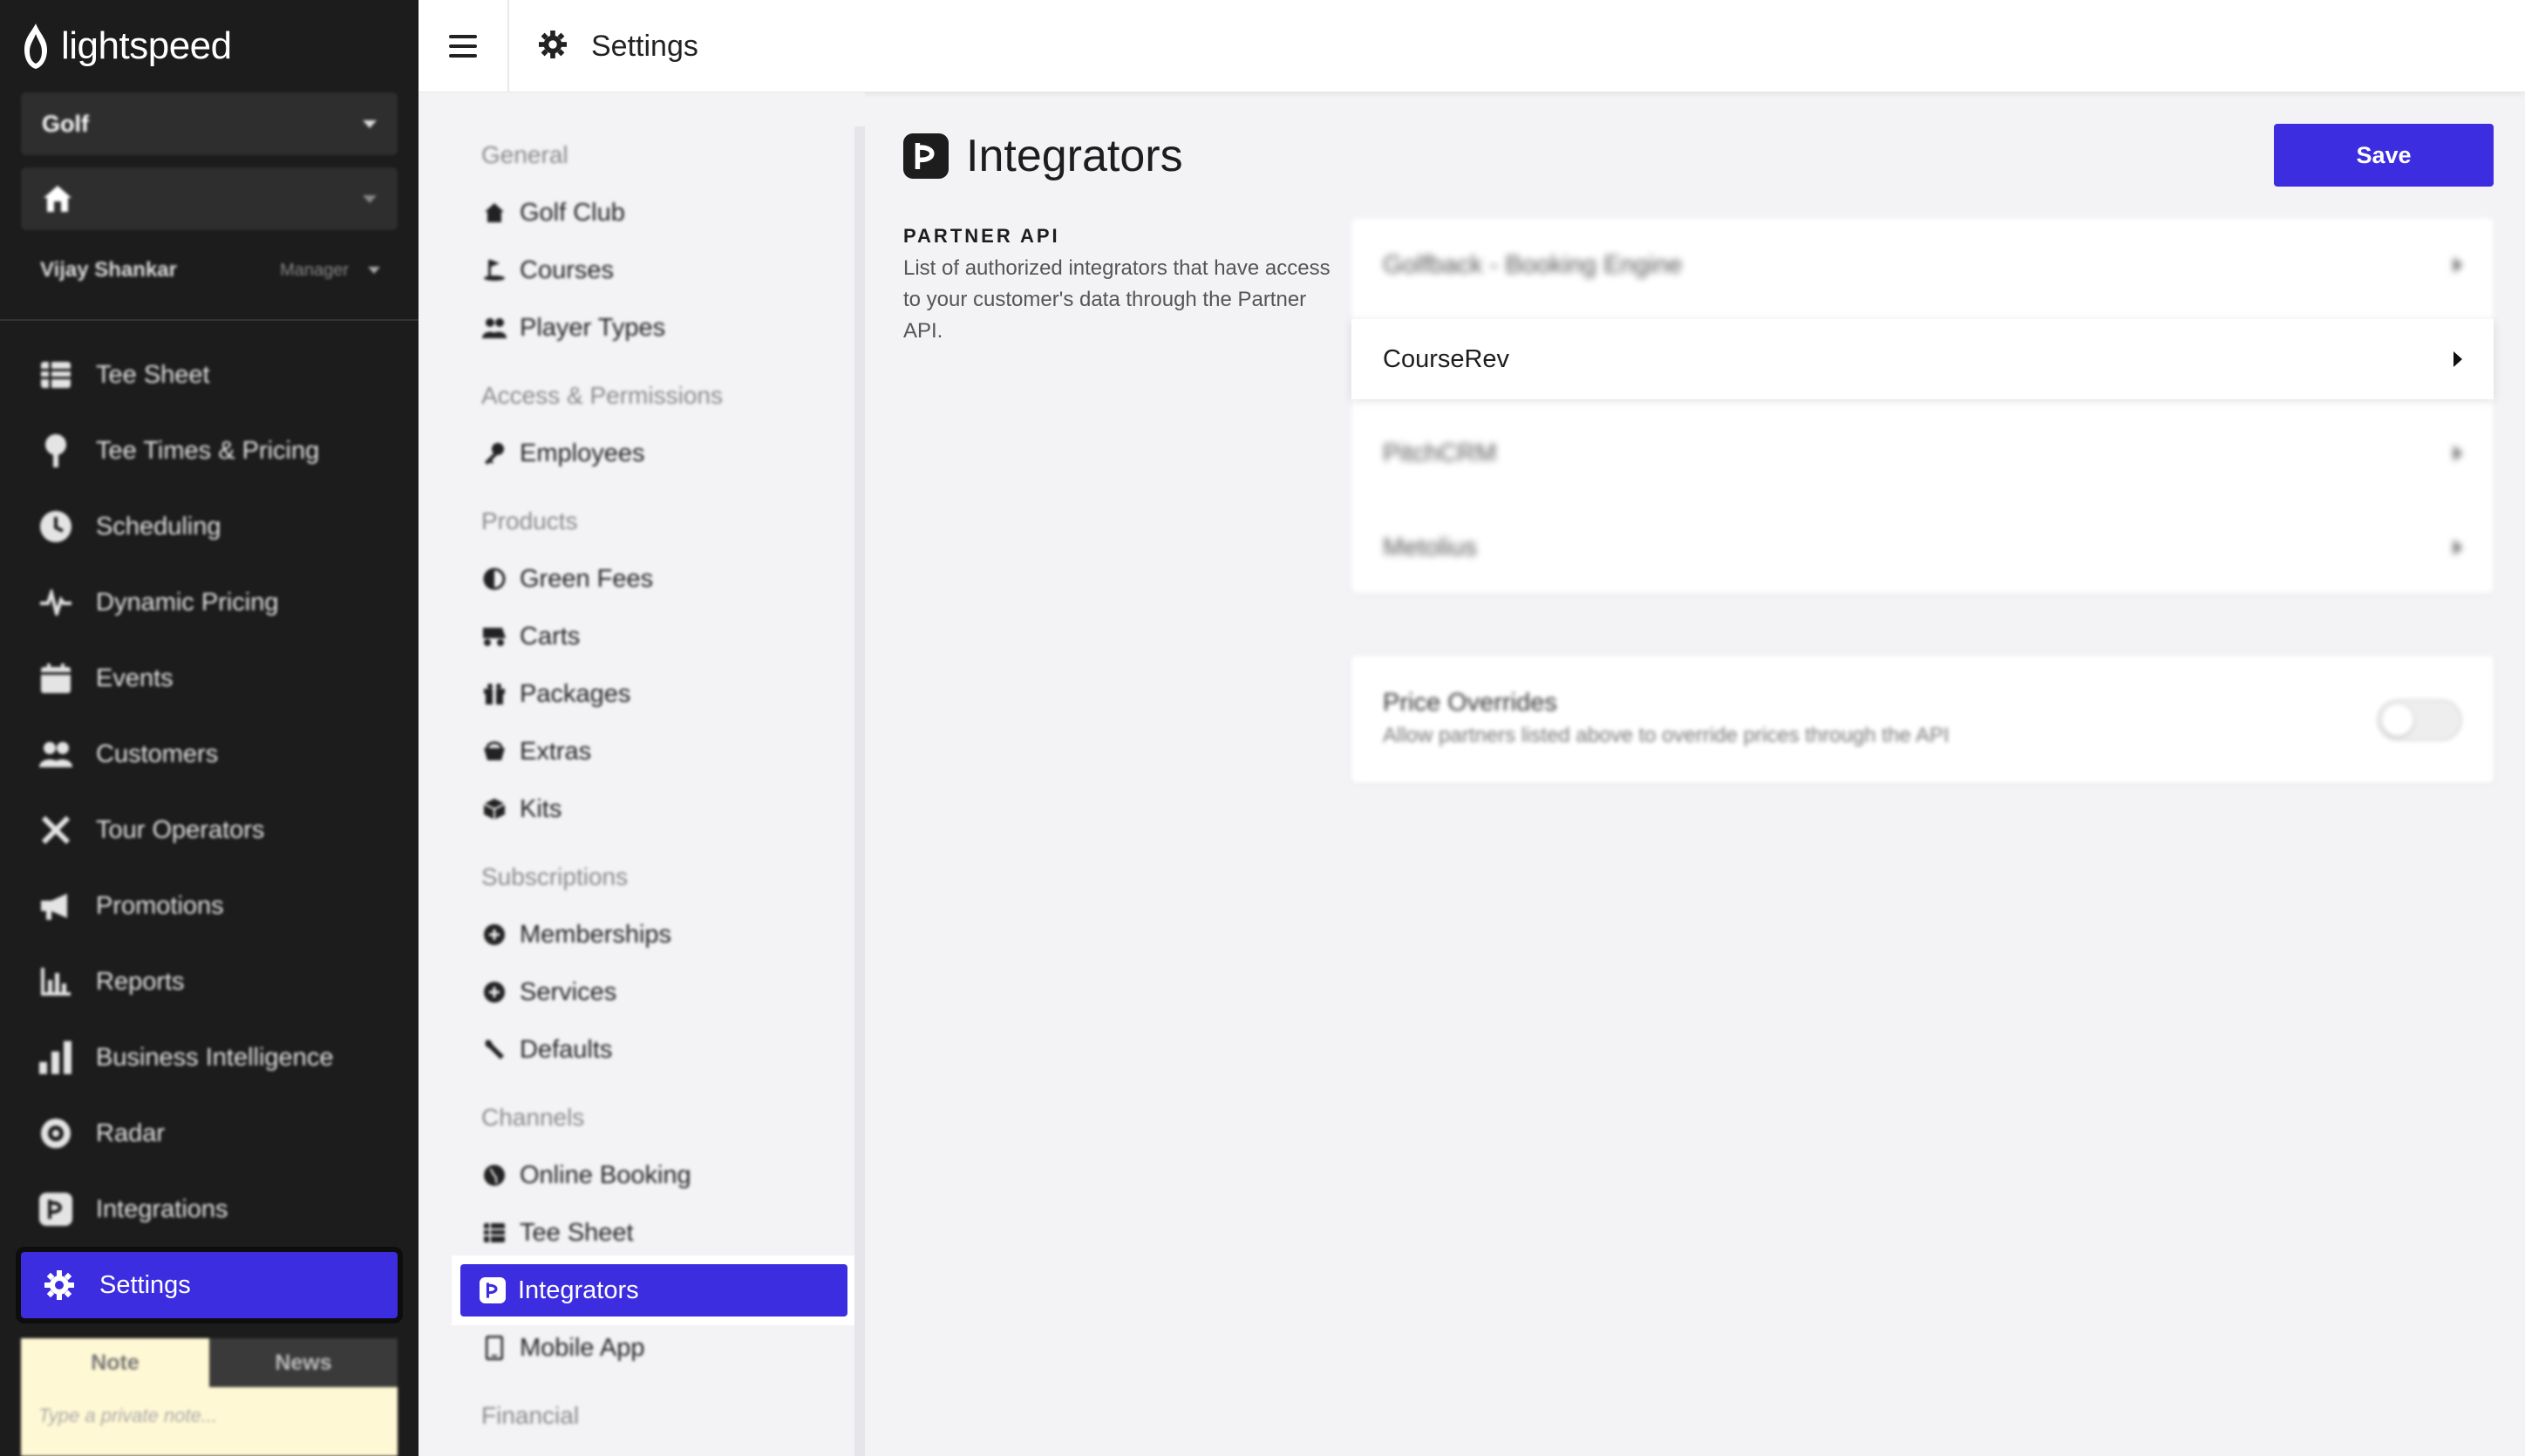 Image resolution: width=2525 pixels, height=1456 pixels. What do you see at coordinates (494, 694) in the screenshot?
I see `gift-icon` at bounding box center [494, 694].